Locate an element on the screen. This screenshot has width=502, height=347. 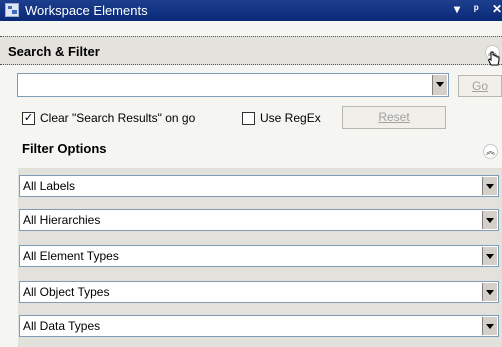
pin-icon: ᵖ is located at coordinates (476, 9).